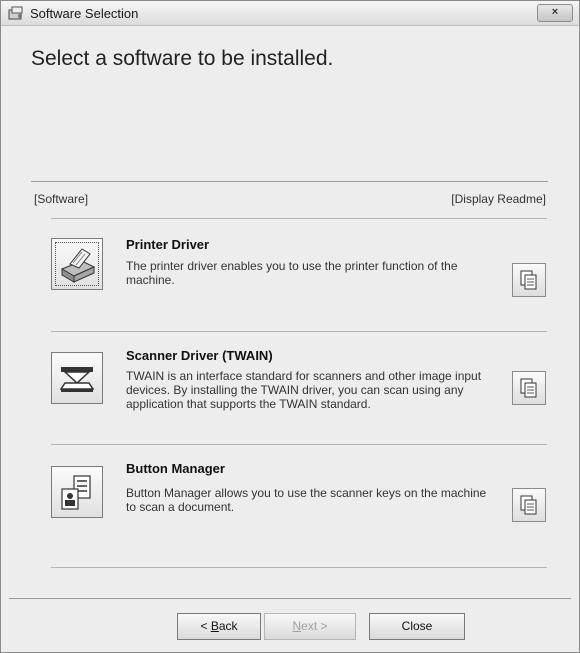 The height and width of the screenshot is (653, 580). What do you see at coordinates (417, 626) in the screenshot?
I see `close-button: Close` at bounding box center [417, 626].